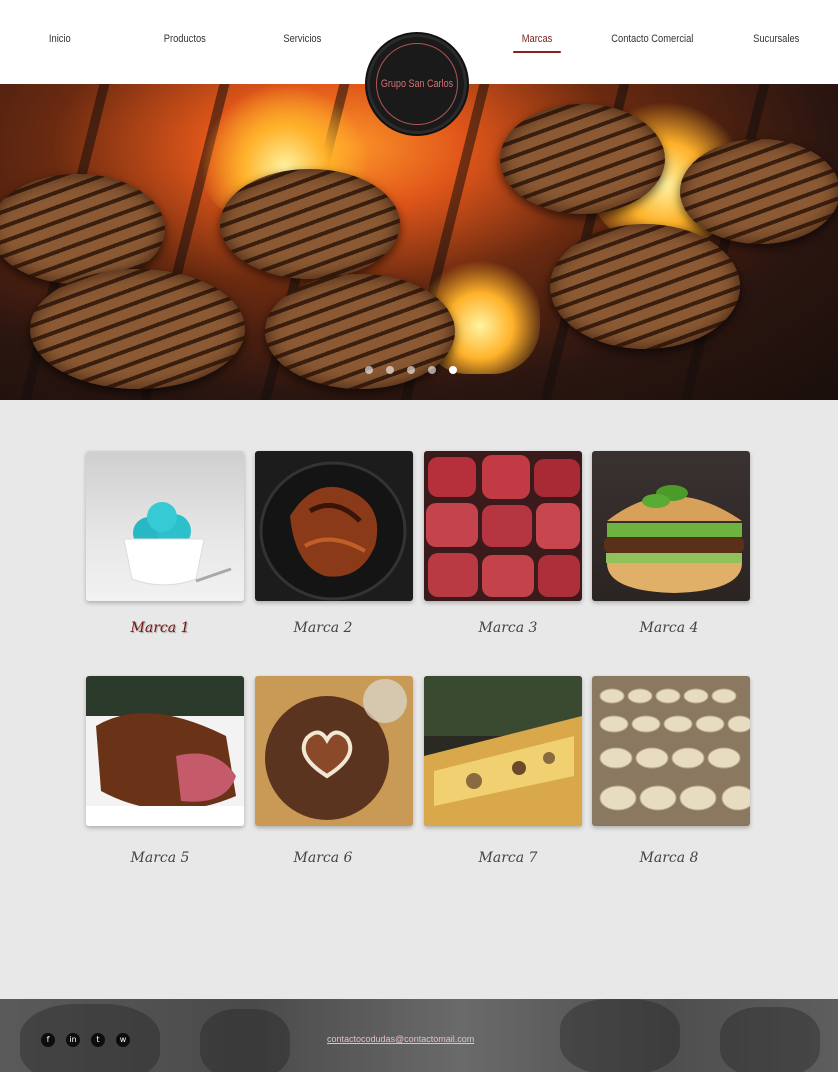 This screenshot has width=838, height=1072. Describe the element at coordinates (652, 39) in the screenshot. I see `nav-item-contacto-comercial: Contacto Comercial` at that location.